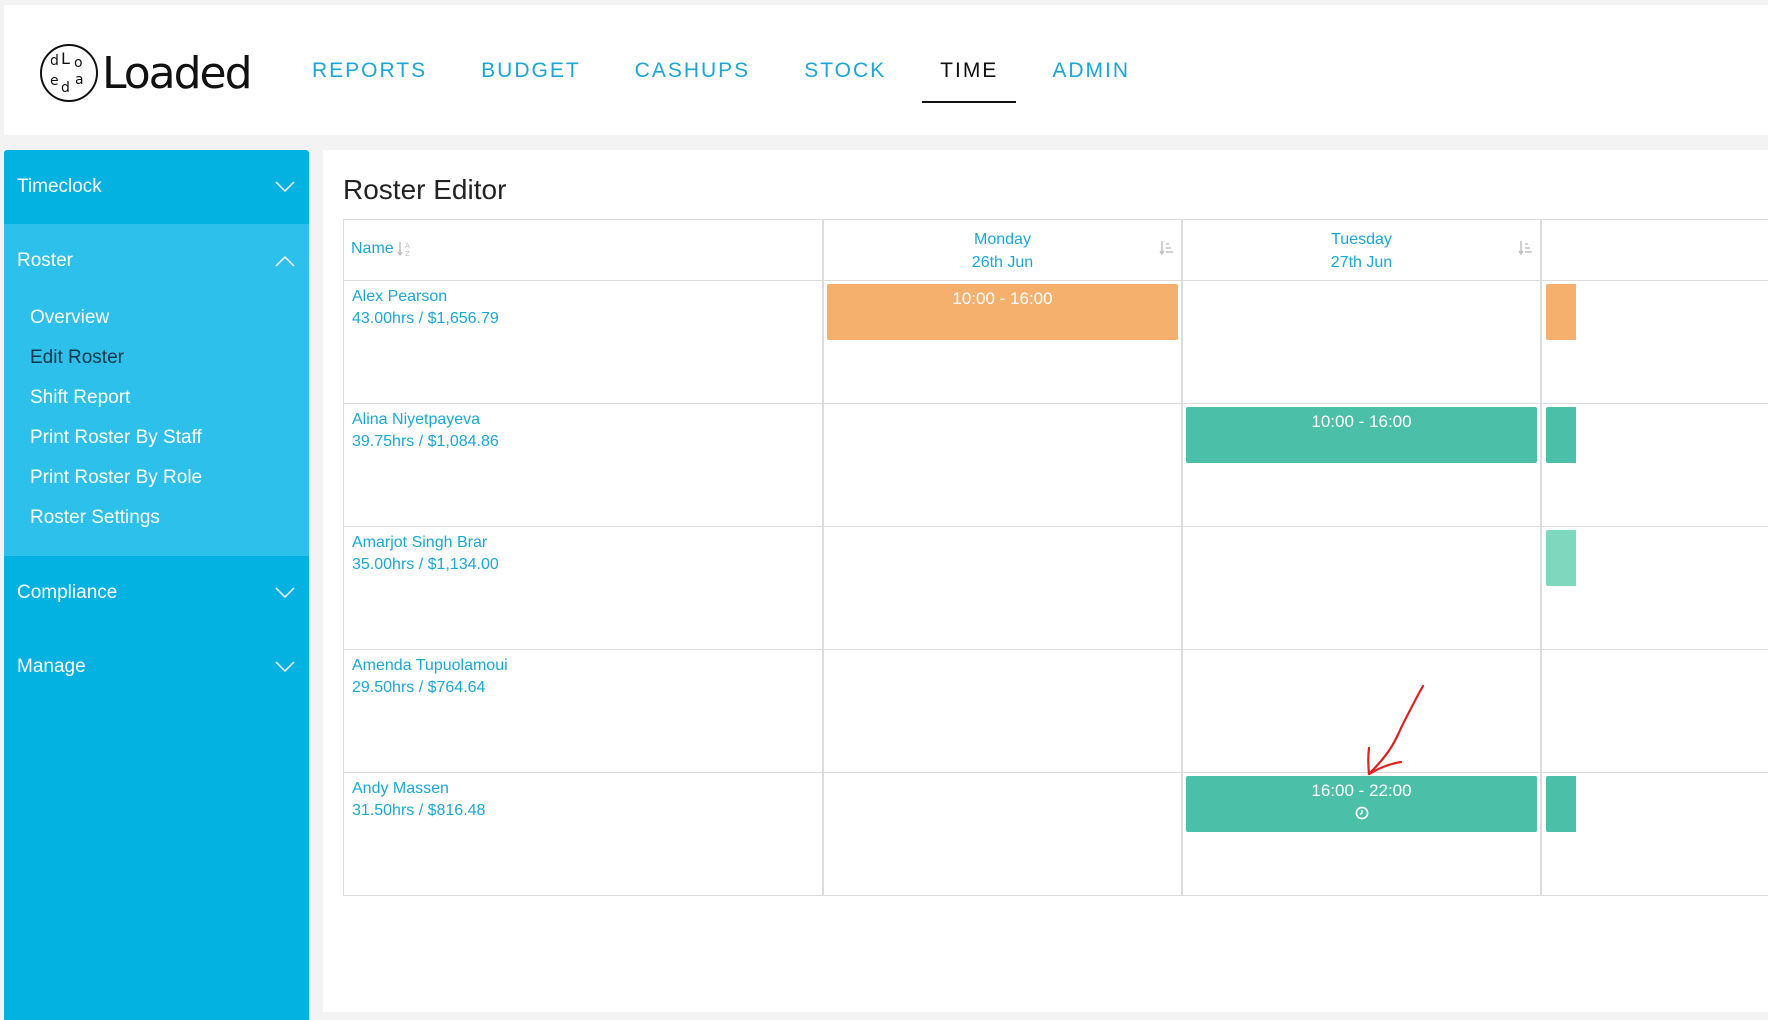  Describe the element at coordinates (78, 63) in the screenshot. I see `logo-mark-letter: o` at that location.